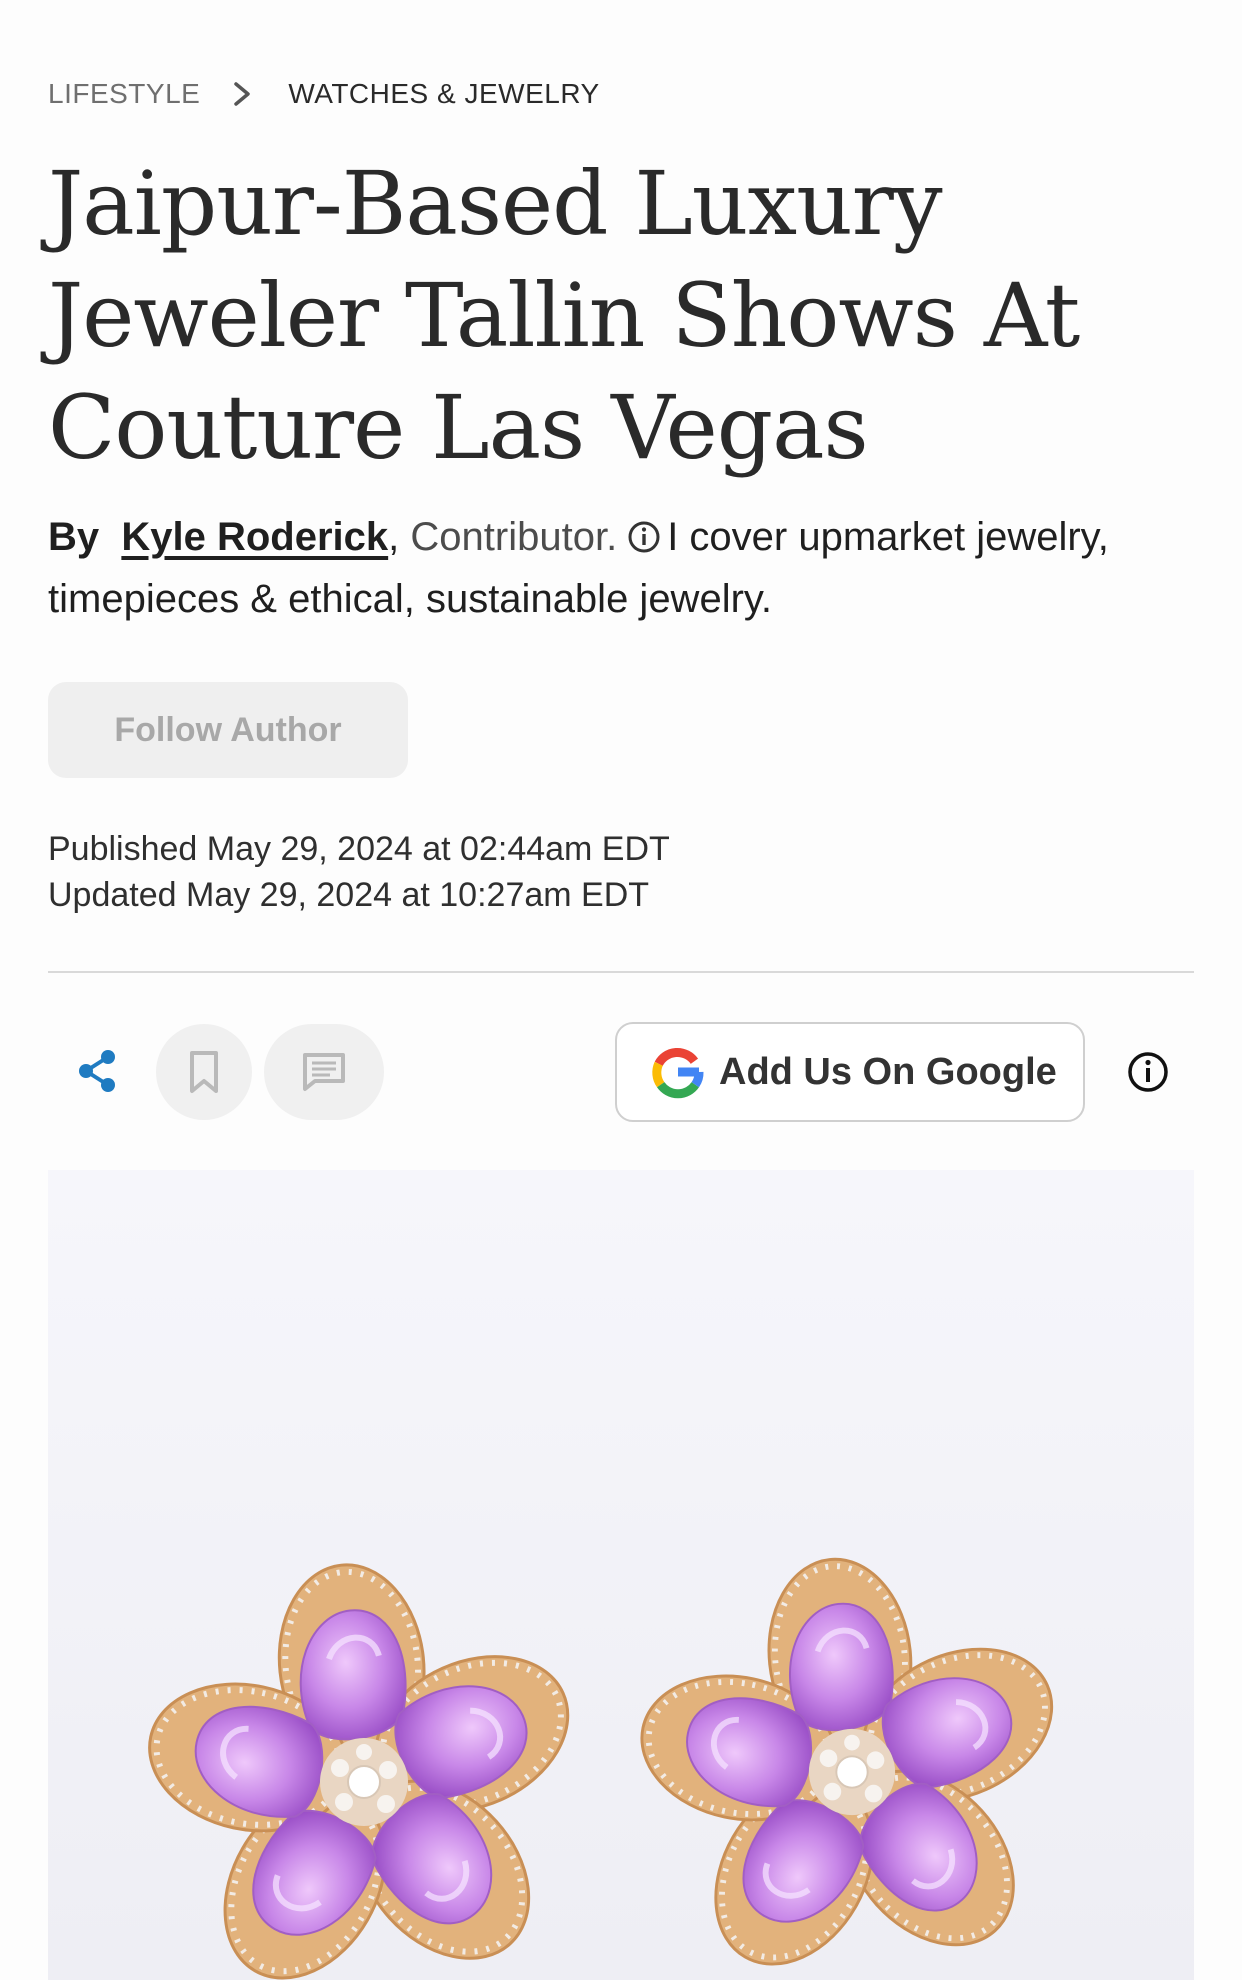  Describe the element at coordinates (242, 94) in the screenshot. I see `chevron-right-icon` at that location.